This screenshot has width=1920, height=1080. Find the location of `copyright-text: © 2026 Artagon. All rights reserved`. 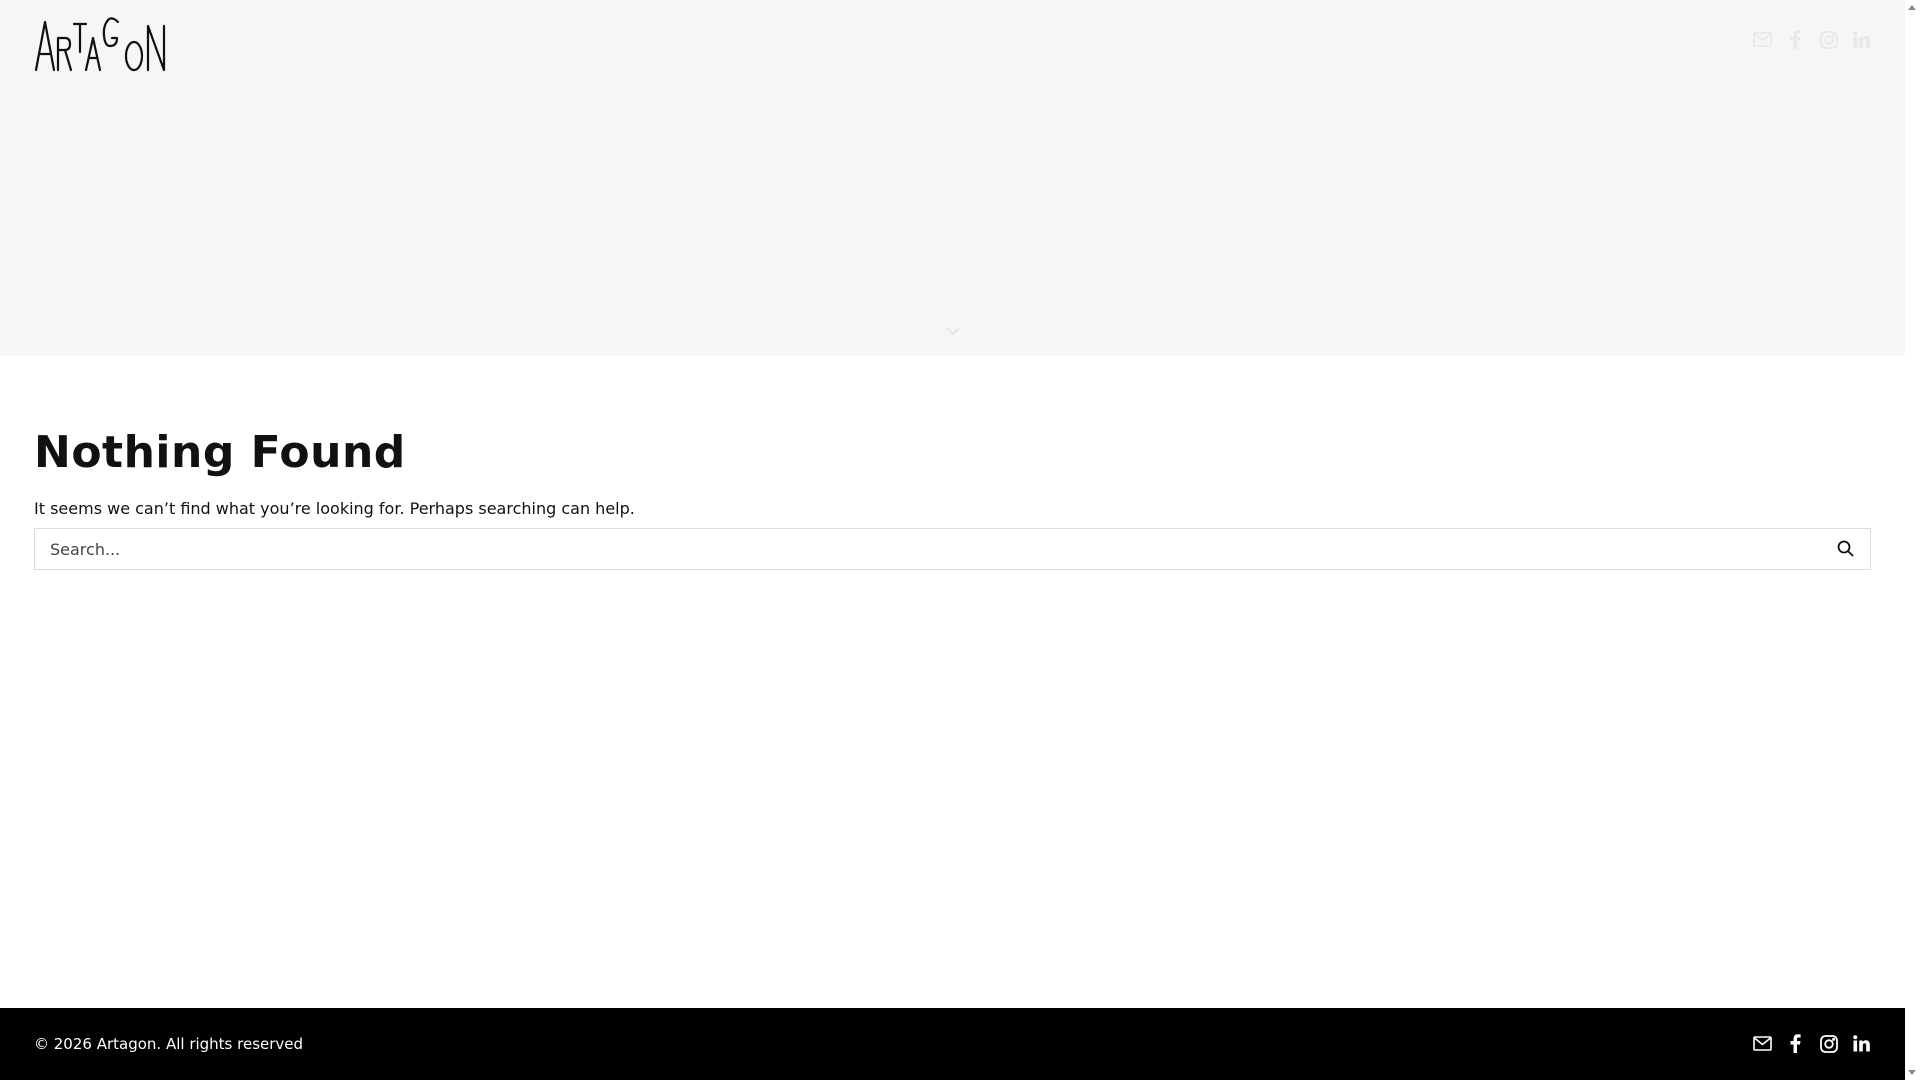

copyright-text: © 2026 Artagon. All rights reserved is located at coordinates (169, 1044).